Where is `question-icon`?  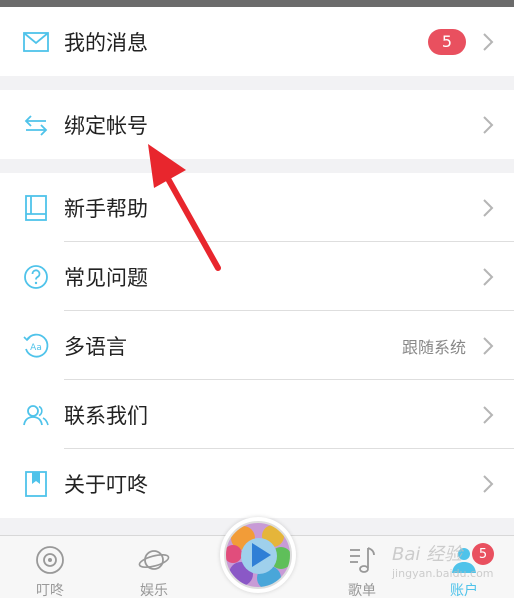
question-icon is located at coordinates (36, 277).